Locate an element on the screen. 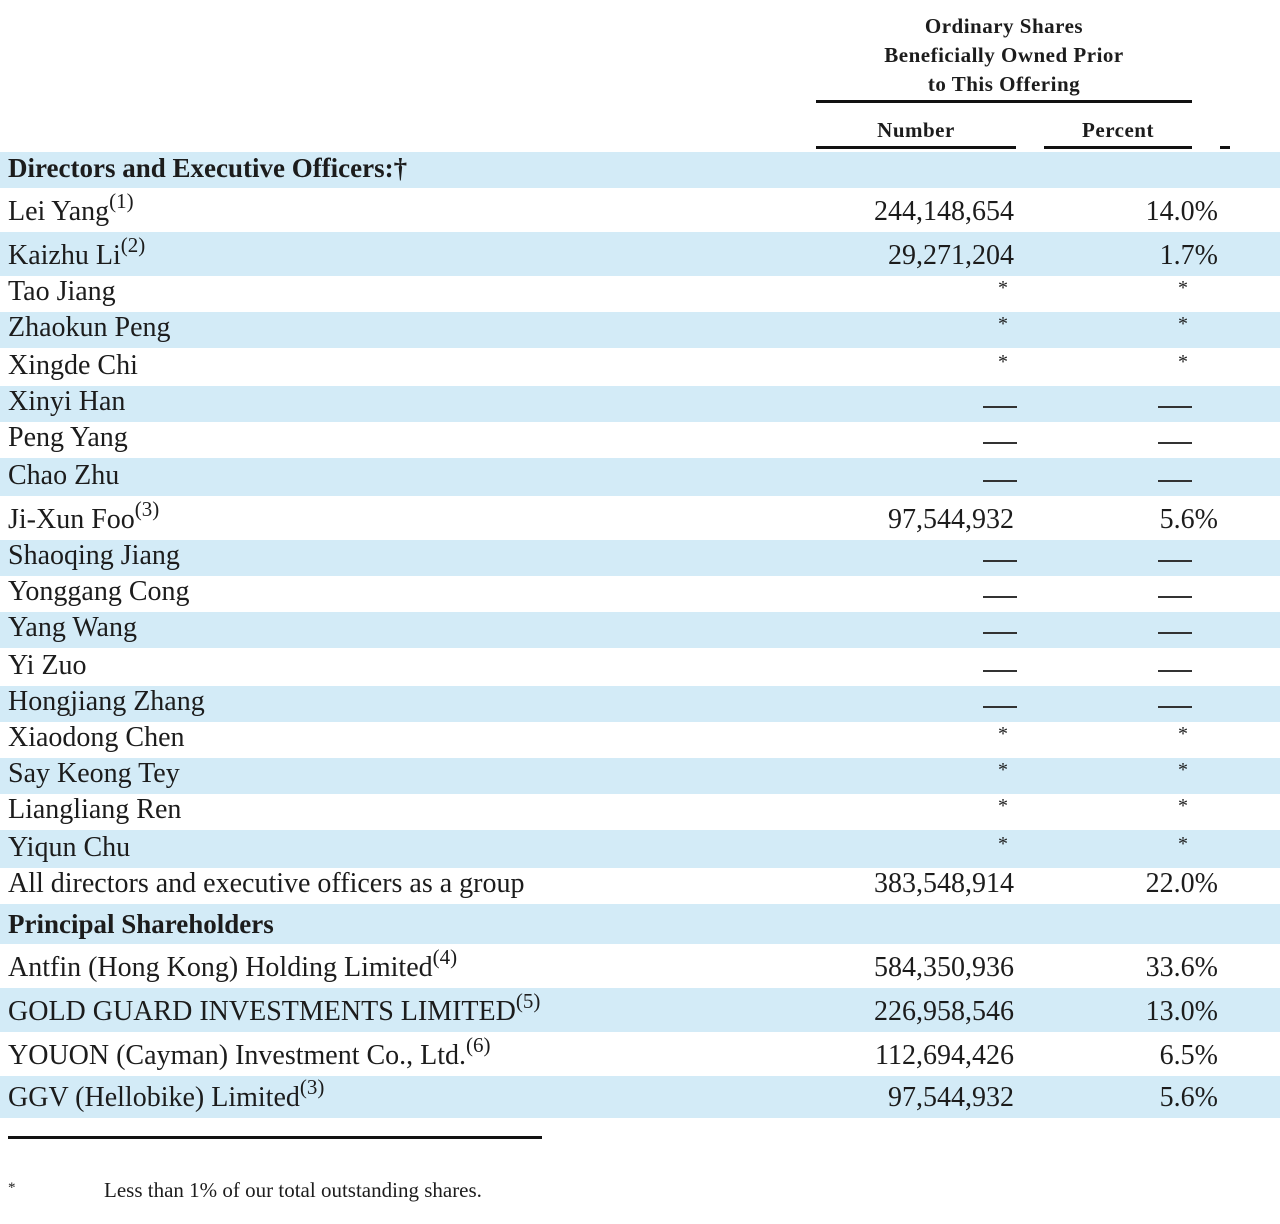  table-row: Shaoqing Jiang is located at coordinates (640, 558).